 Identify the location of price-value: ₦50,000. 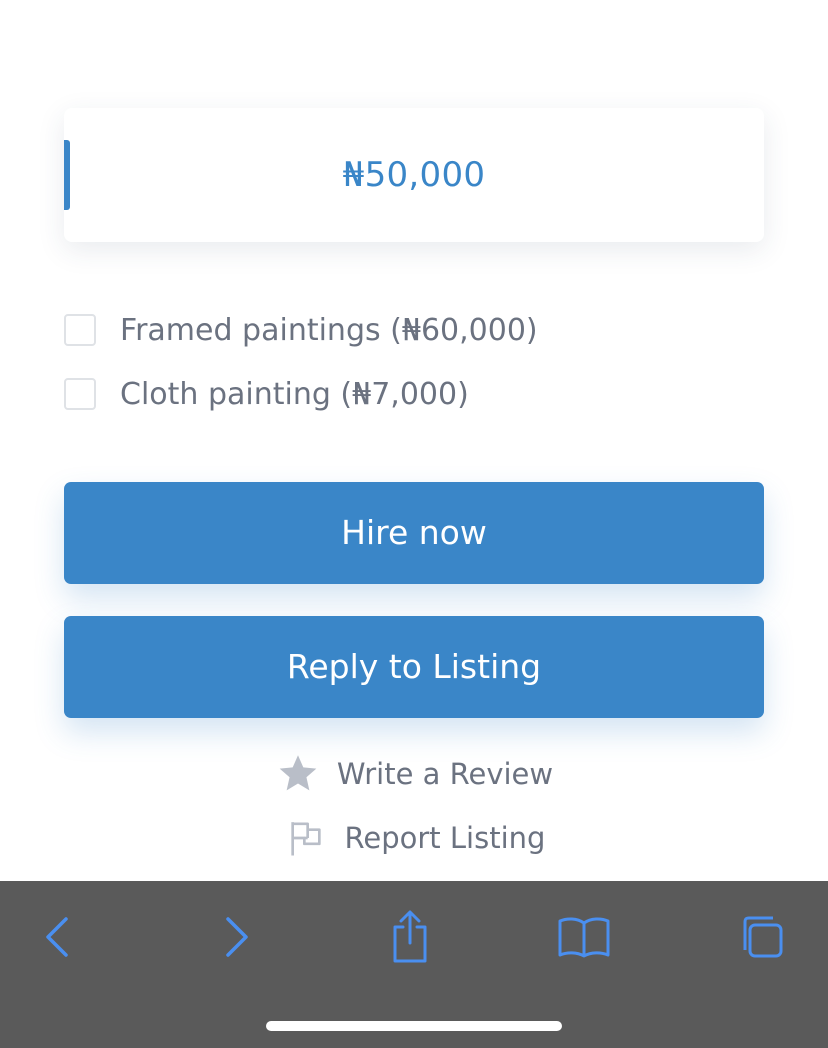
(414, 175).